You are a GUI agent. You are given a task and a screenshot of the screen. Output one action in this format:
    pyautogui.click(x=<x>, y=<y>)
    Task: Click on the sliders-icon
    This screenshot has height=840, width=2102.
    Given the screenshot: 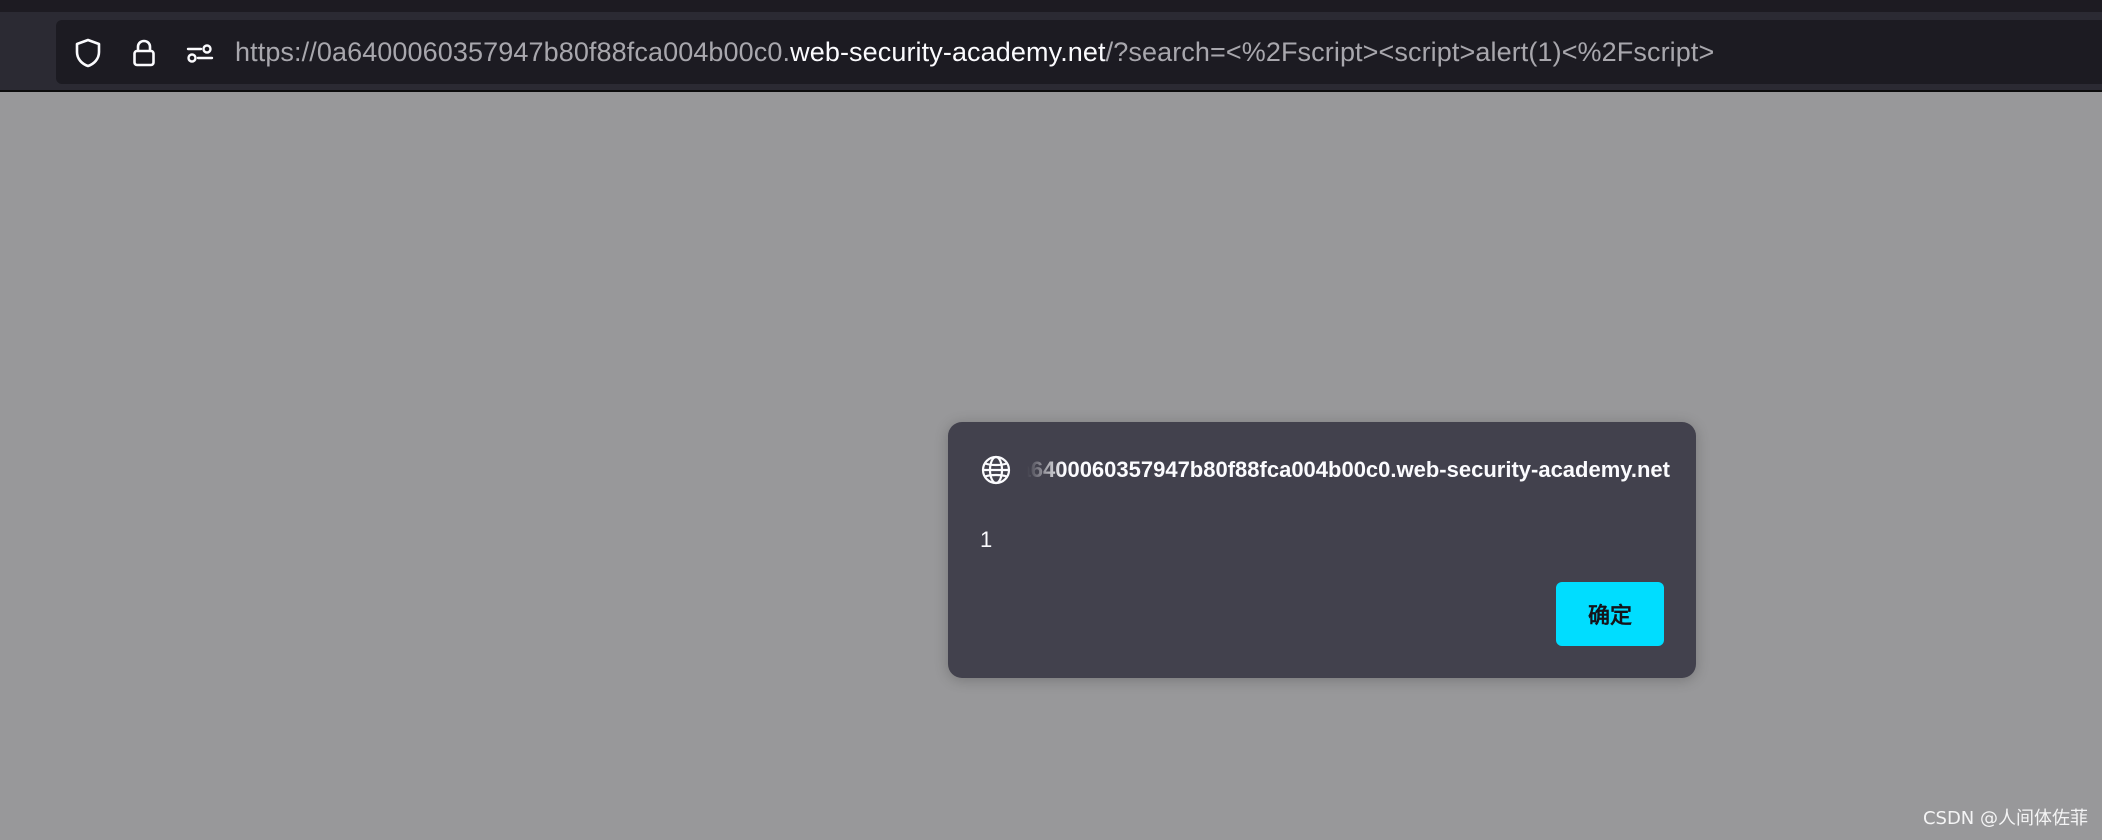 What is the action you would take?
    pyautogui.click(x=200, y=53)
    